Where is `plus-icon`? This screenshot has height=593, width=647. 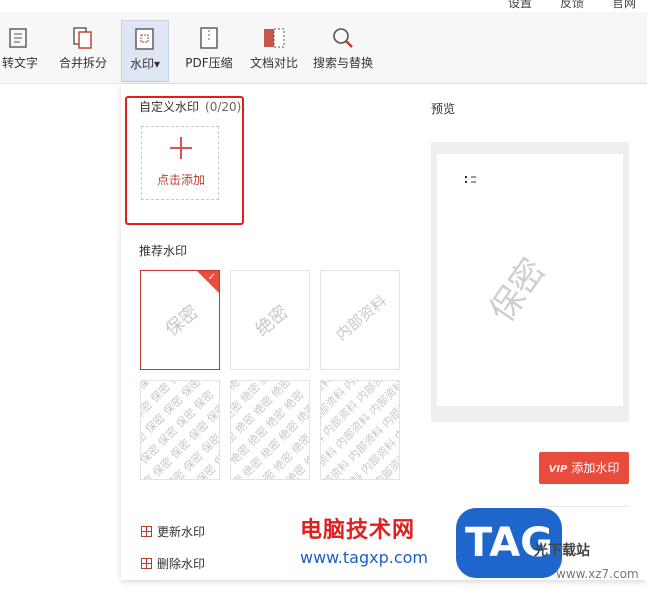
plus-icon is located at coordinates (181, 148).